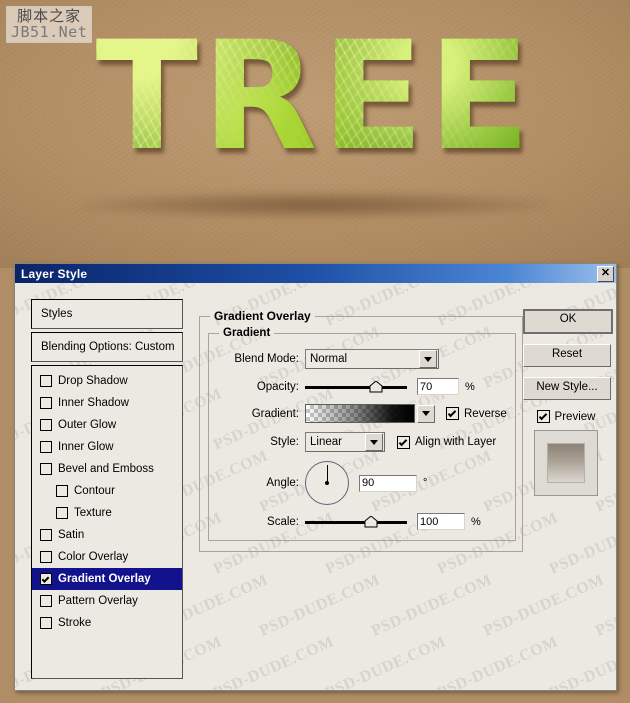  What do you see at coordinates (452, 413) in the screenshot?
I see `reverse-checkbox-box` at bounding box center [452, 413].